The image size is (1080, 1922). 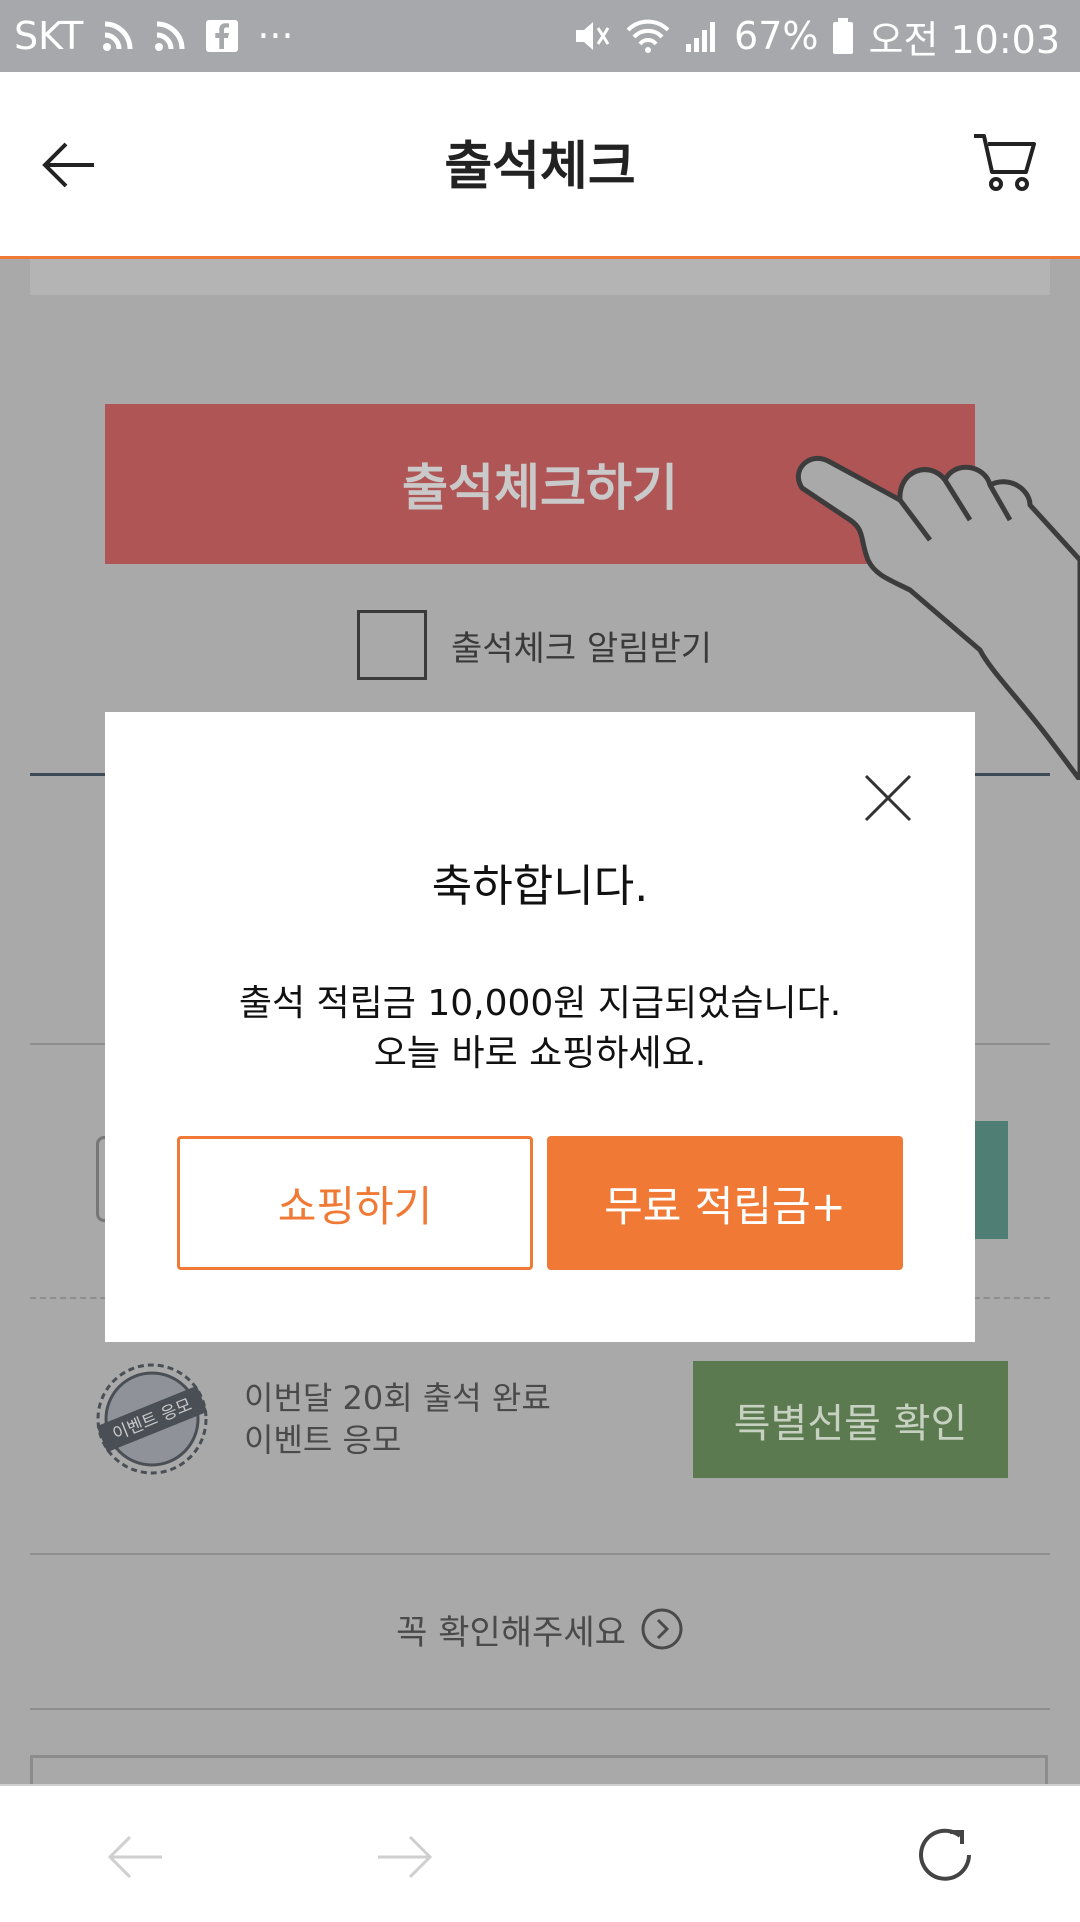 I want to click on event-description: 이번달 20회 출석 완료 이벤트 응모, so click(x=397, y=1419).